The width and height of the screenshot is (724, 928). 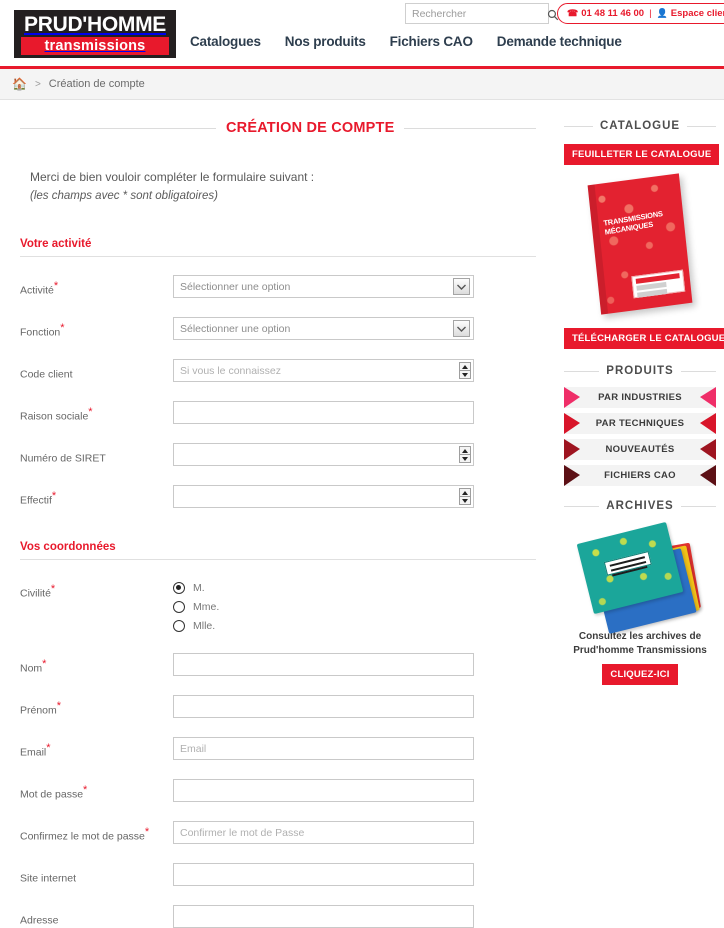 What do you see at coordinates (708, 397) in the screenshot?
I see `arrow-left-icon` at bounding box center [708, 397].